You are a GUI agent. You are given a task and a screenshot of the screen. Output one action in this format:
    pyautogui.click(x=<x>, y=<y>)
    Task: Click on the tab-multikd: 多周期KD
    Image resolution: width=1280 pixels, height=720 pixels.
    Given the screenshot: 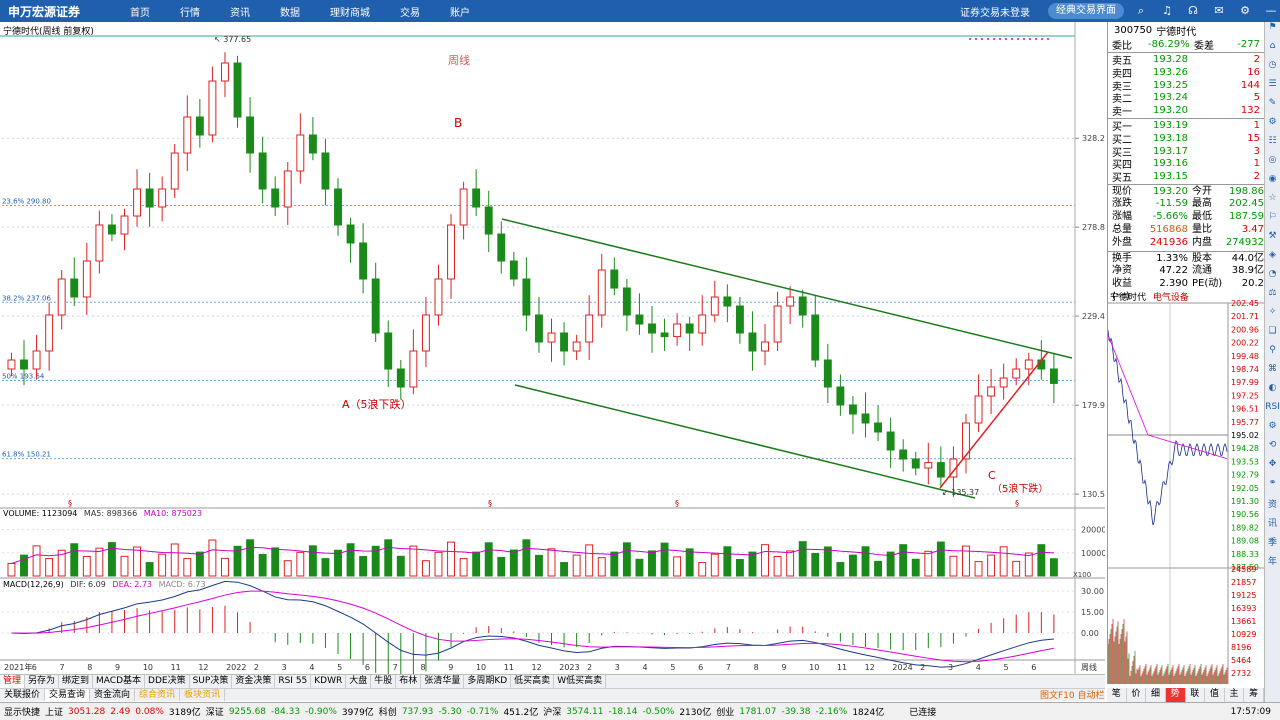 What is the action you would take?
    pyautogui.click(x=488, y=681)
    